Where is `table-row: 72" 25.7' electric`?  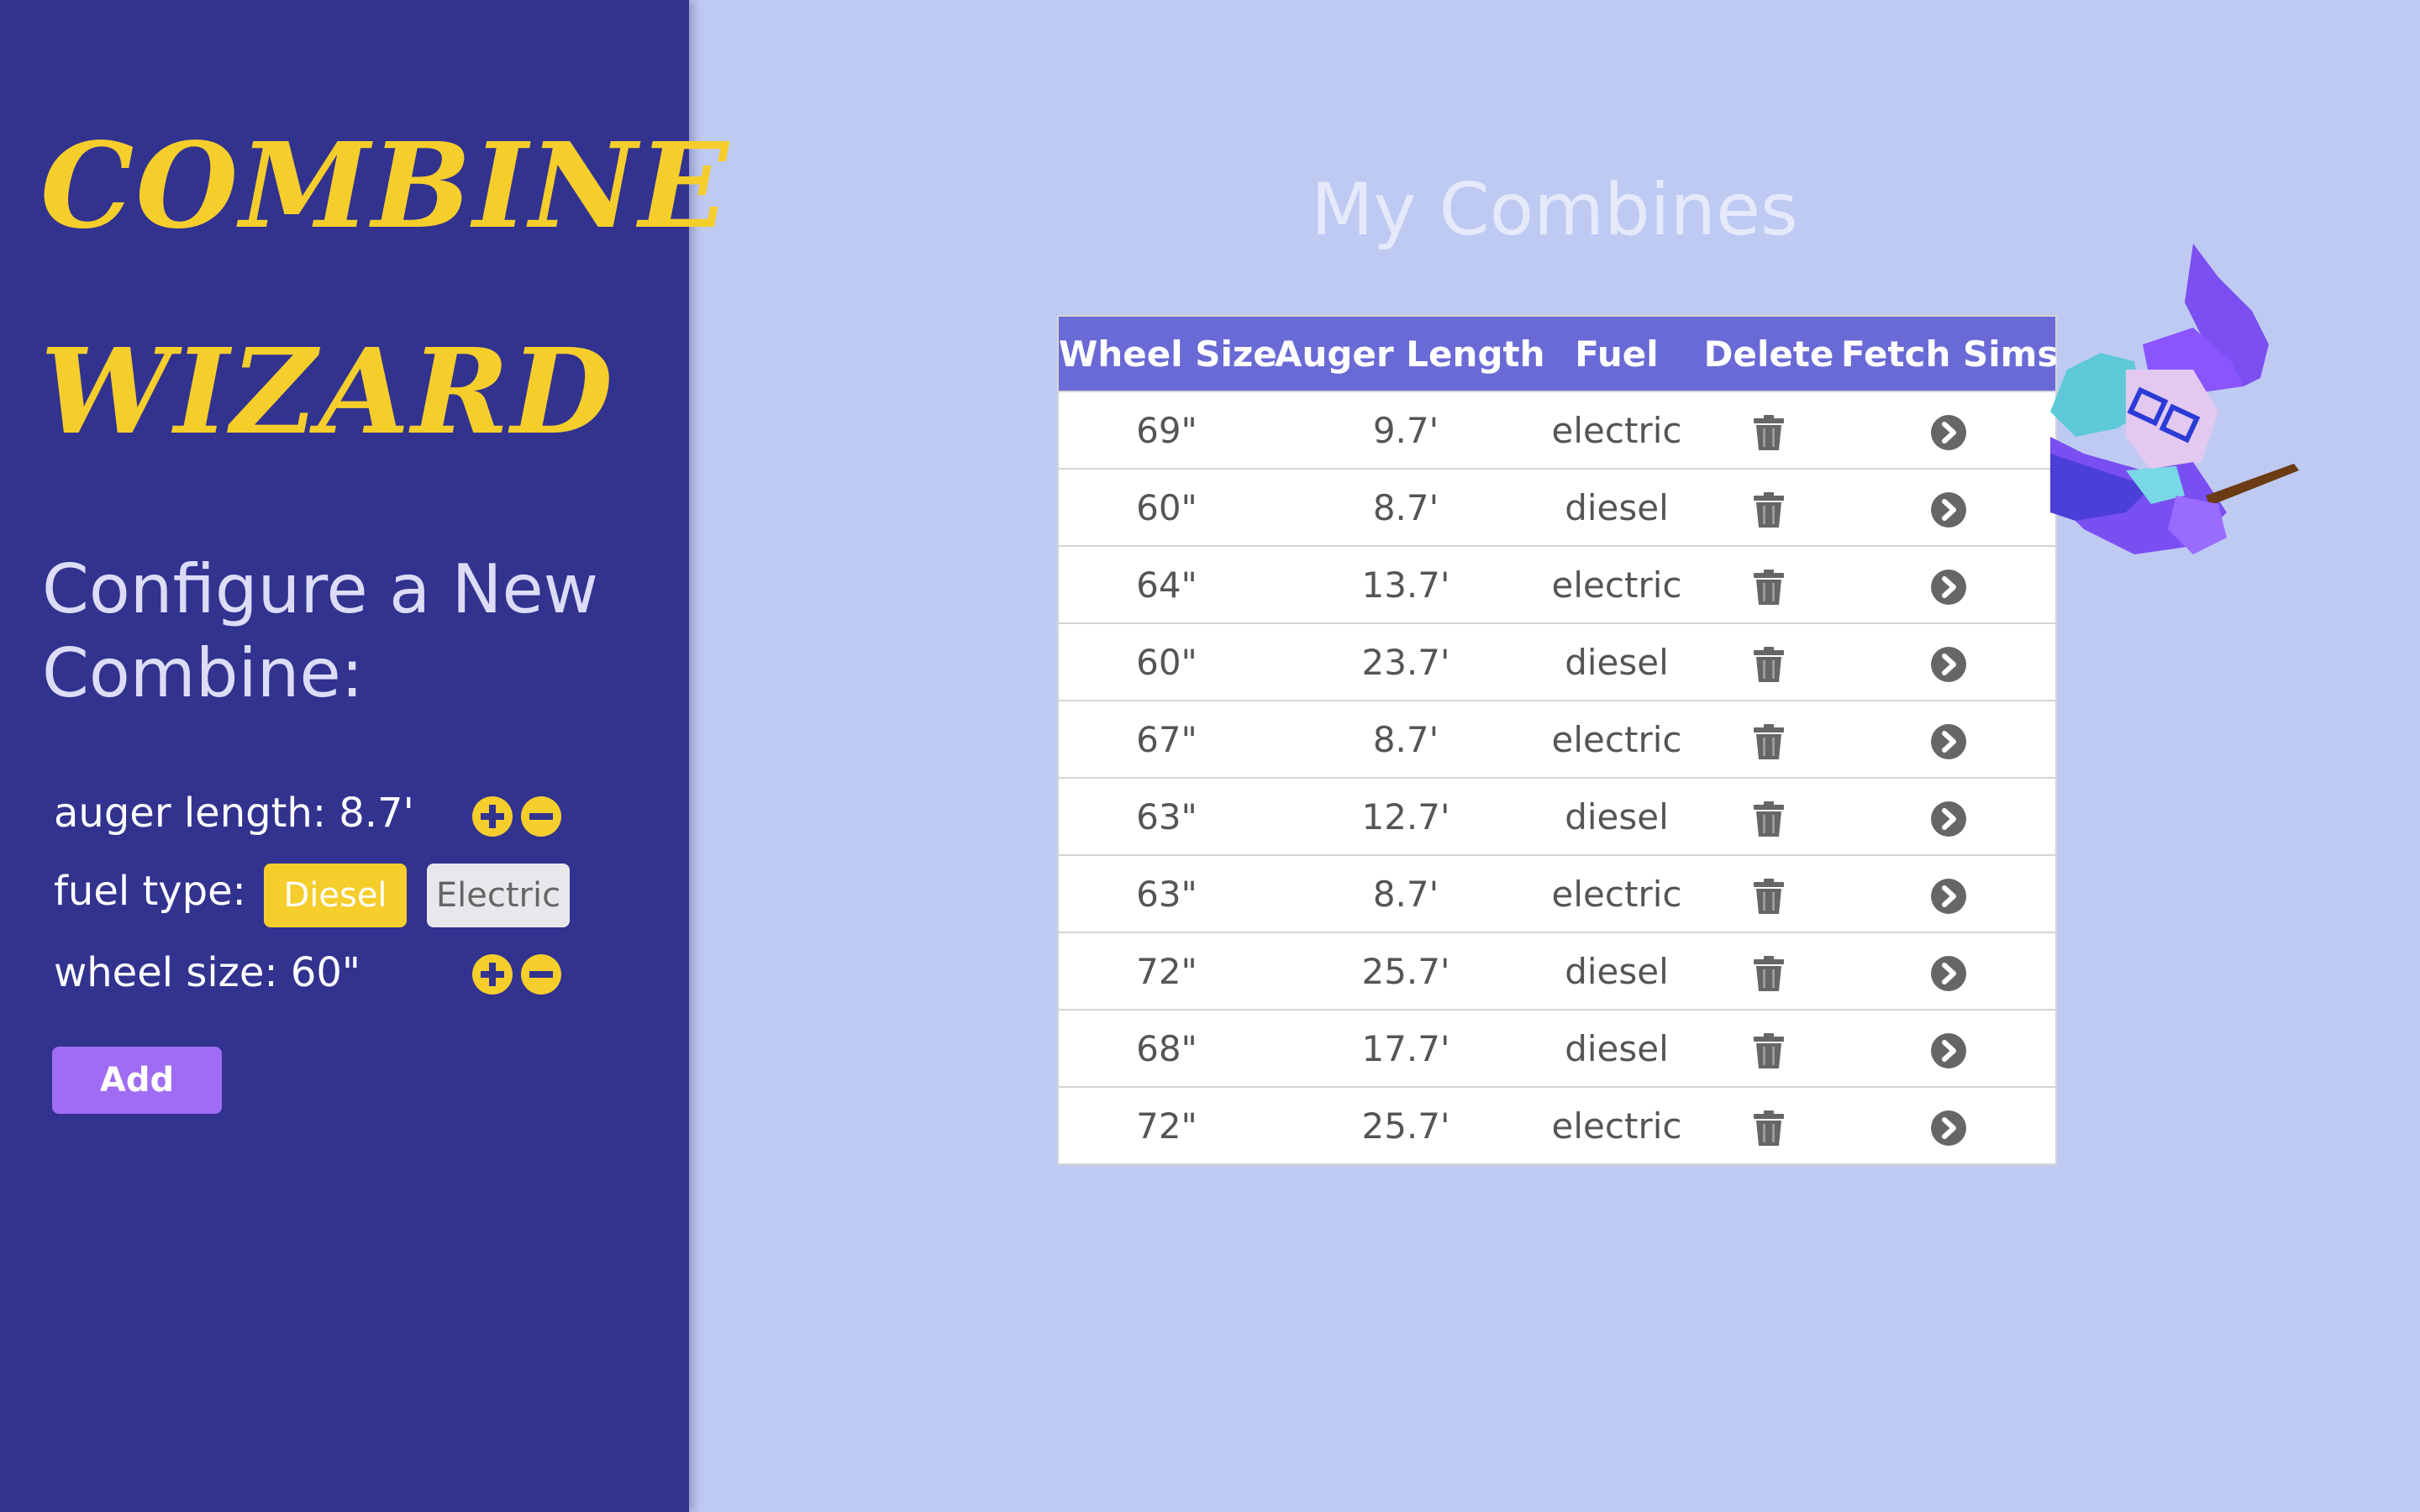 table-row: 72" 25.7' electric is located at coordinates (1557, 1125).